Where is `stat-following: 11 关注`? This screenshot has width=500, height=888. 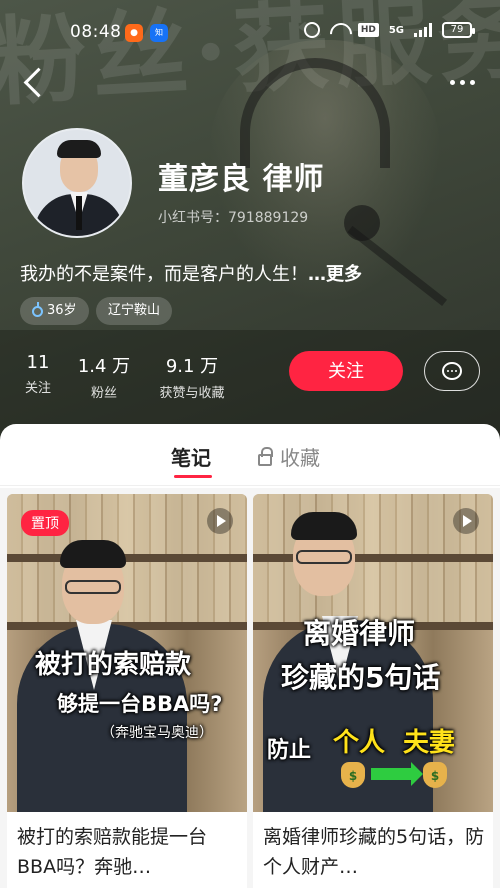
stat-following: 11 关注 is located at coordinates (38, 374).